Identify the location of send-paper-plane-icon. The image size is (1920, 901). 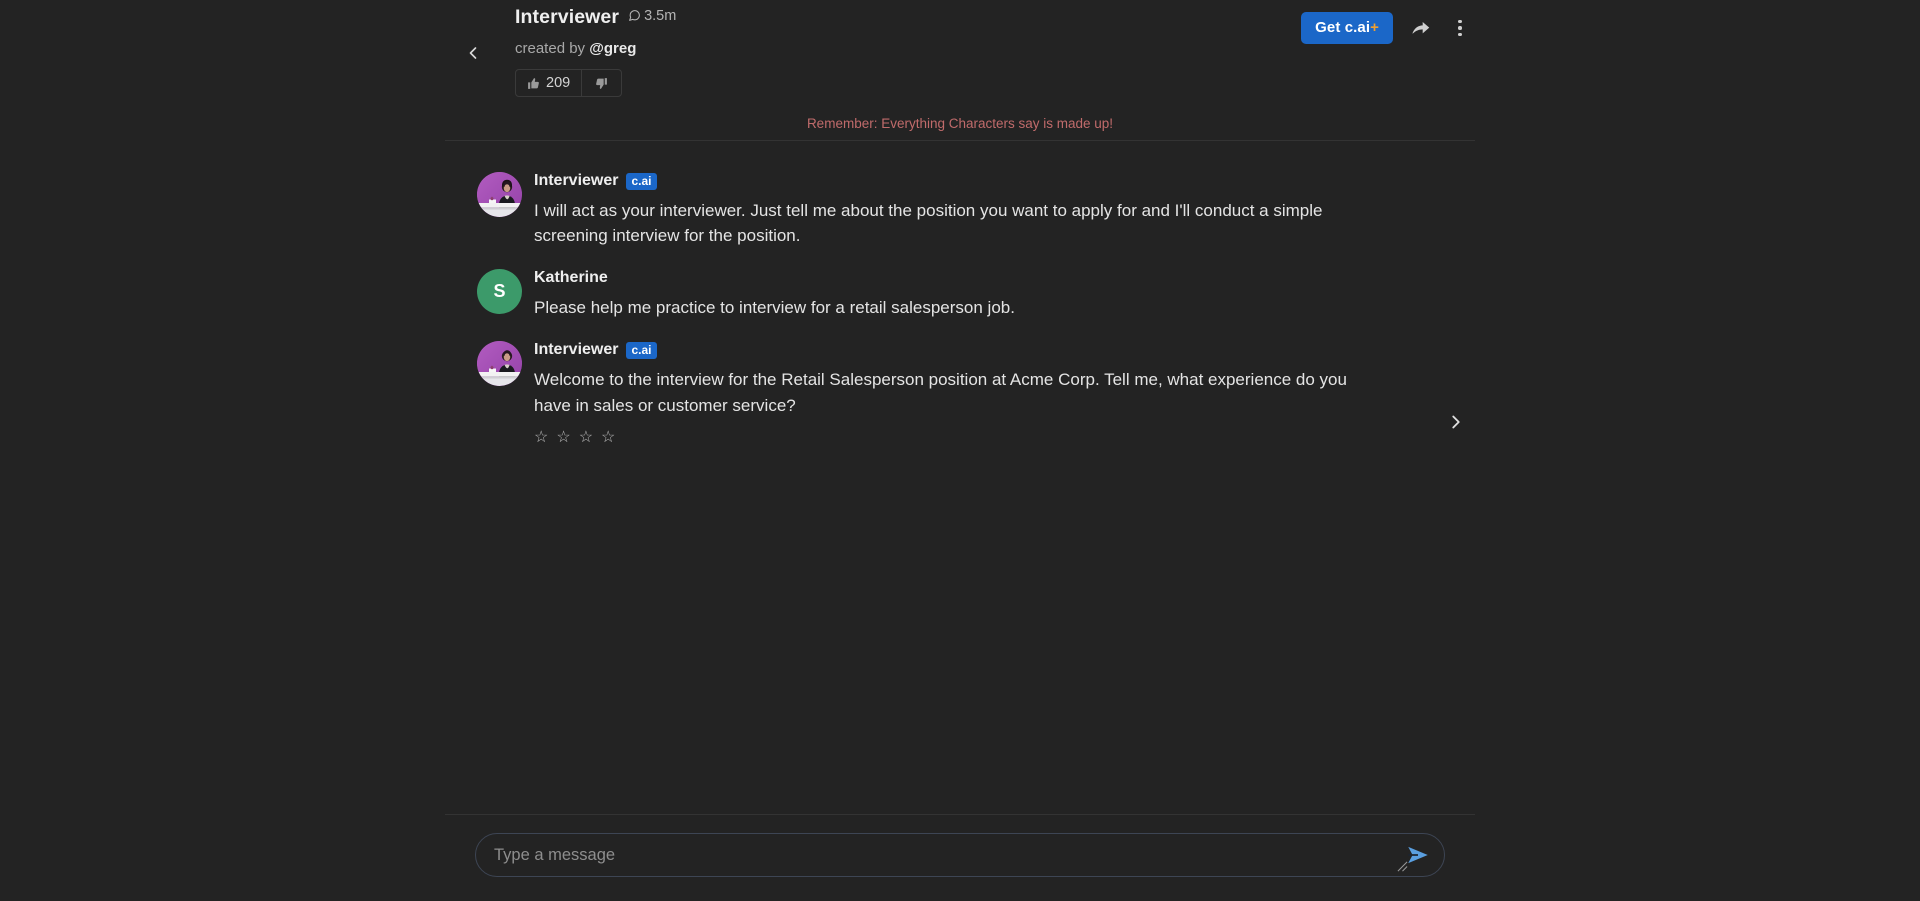
(1418, 855).